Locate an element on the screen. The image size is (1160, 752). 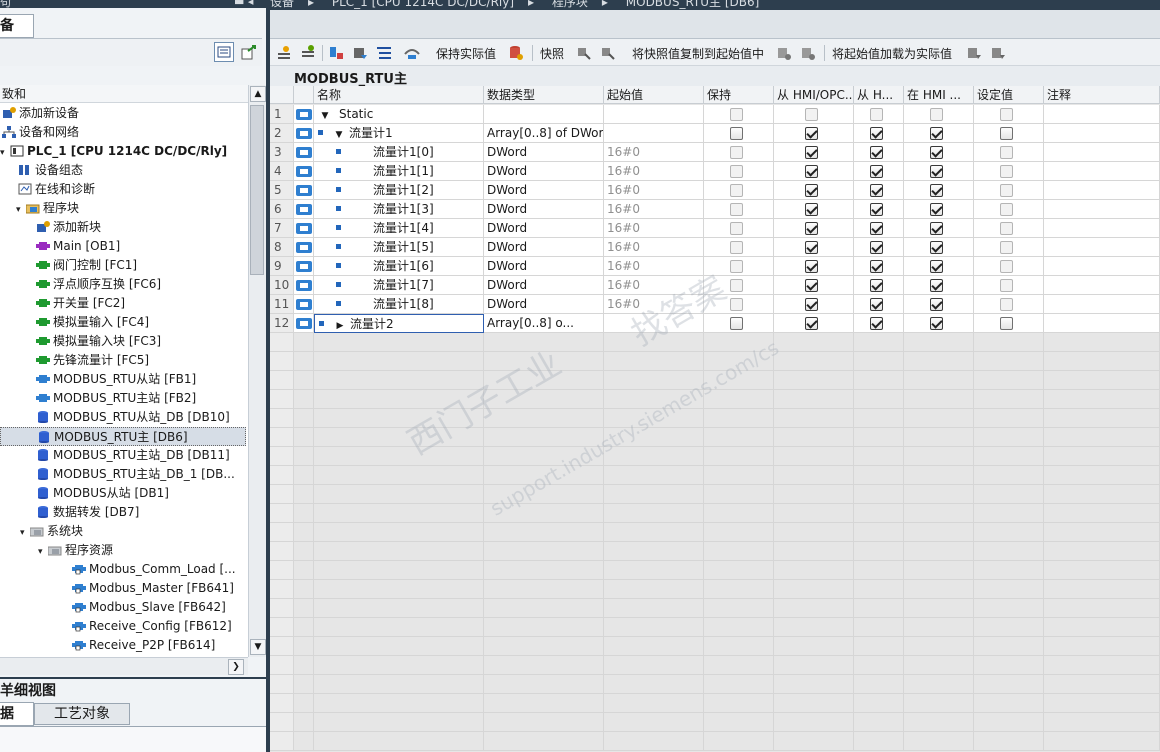
name-cell: 流量计1[5] is located at coordinates (399, 247).